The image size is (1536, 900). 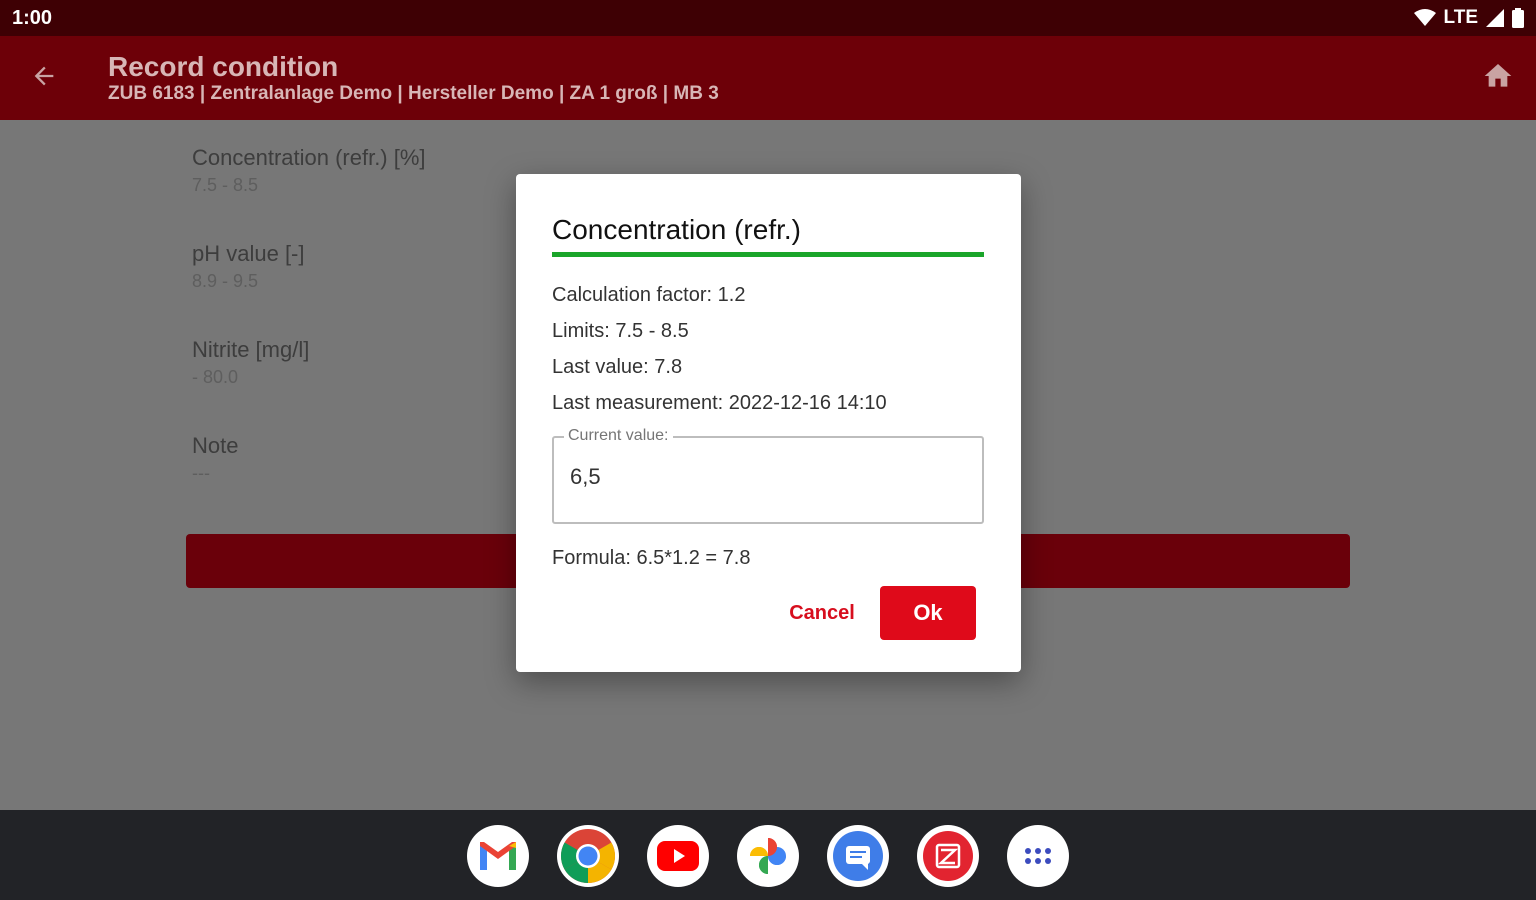 What do you see at coordinates (651, 558) in the screenshot?
I see `formula-text: Formula: 6.5*1.2 = 7.8` at bounding box center [651, 558].